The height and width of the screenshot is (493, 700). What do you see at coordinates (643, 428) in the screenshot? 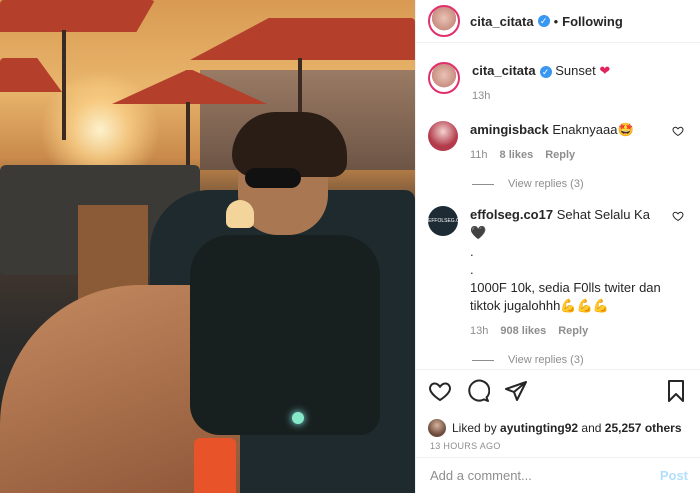
I see `likes-count: 25,257 others` at bounding box center [643, 428].